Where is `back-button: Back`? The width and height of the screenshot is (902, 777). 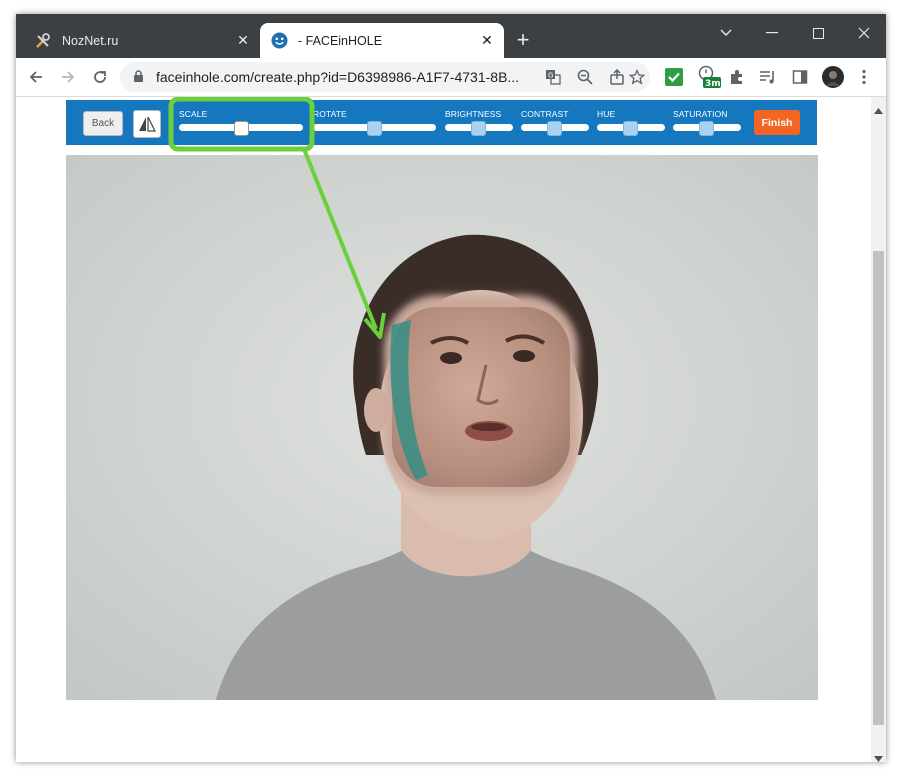
back-button: Back is located at coordinates (103, 123).